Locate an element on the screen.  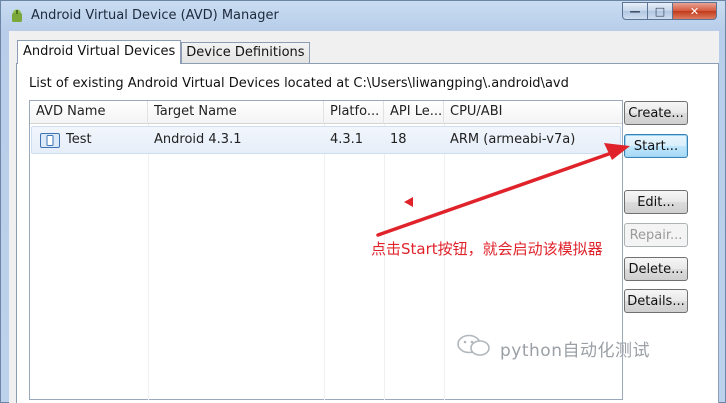
cpu-abi-cell: ARM (armeabi-v7a) is located at coordinates (513, 139).